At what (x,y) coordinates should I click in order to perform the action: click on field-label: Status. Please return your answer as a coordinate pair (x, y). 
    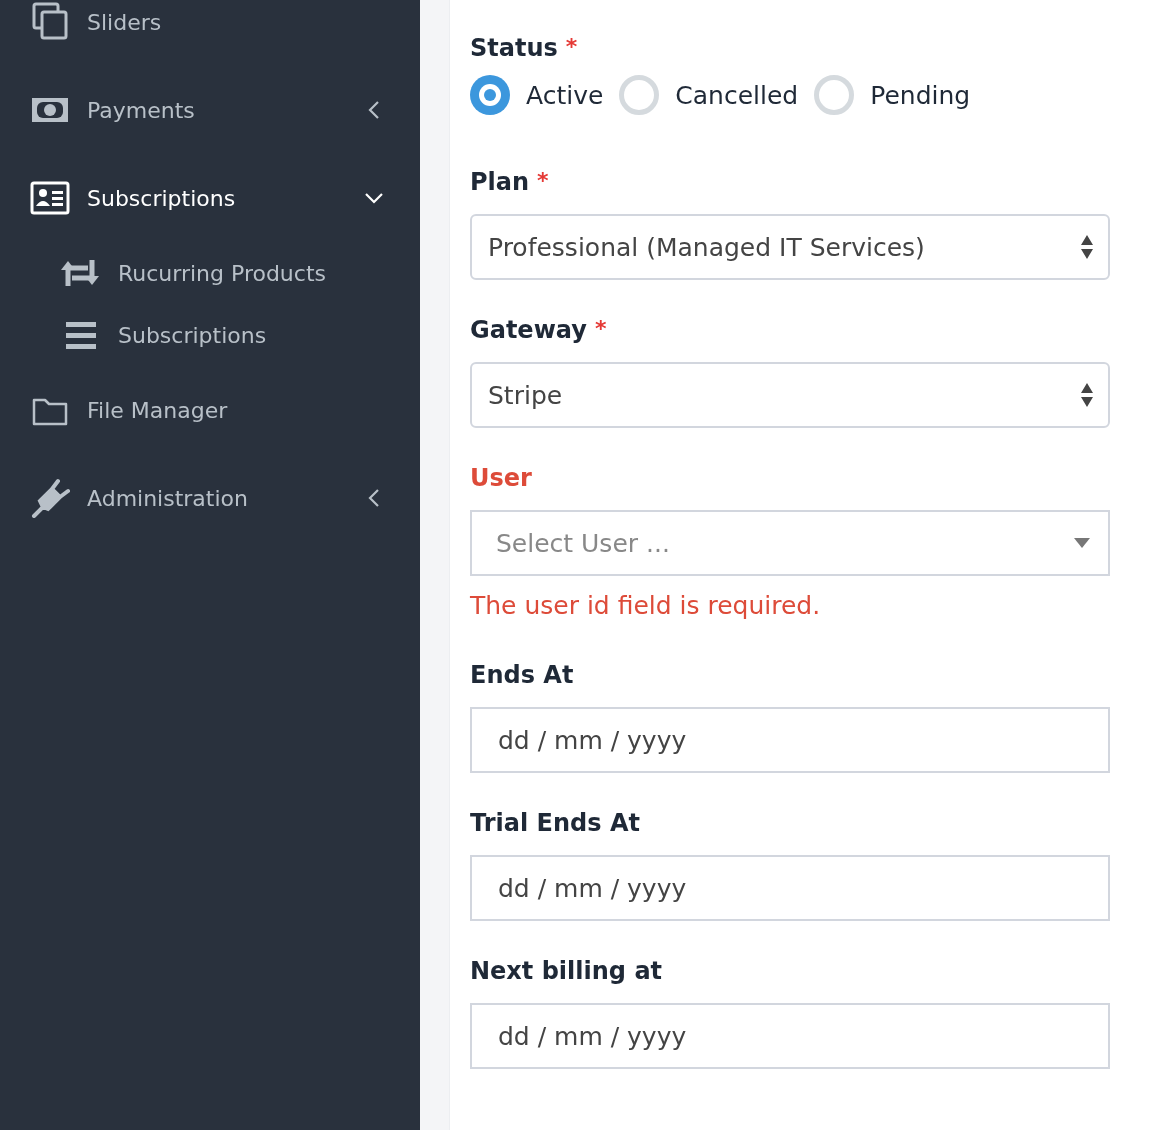
    Looking at the image, I should click on (514, 48).